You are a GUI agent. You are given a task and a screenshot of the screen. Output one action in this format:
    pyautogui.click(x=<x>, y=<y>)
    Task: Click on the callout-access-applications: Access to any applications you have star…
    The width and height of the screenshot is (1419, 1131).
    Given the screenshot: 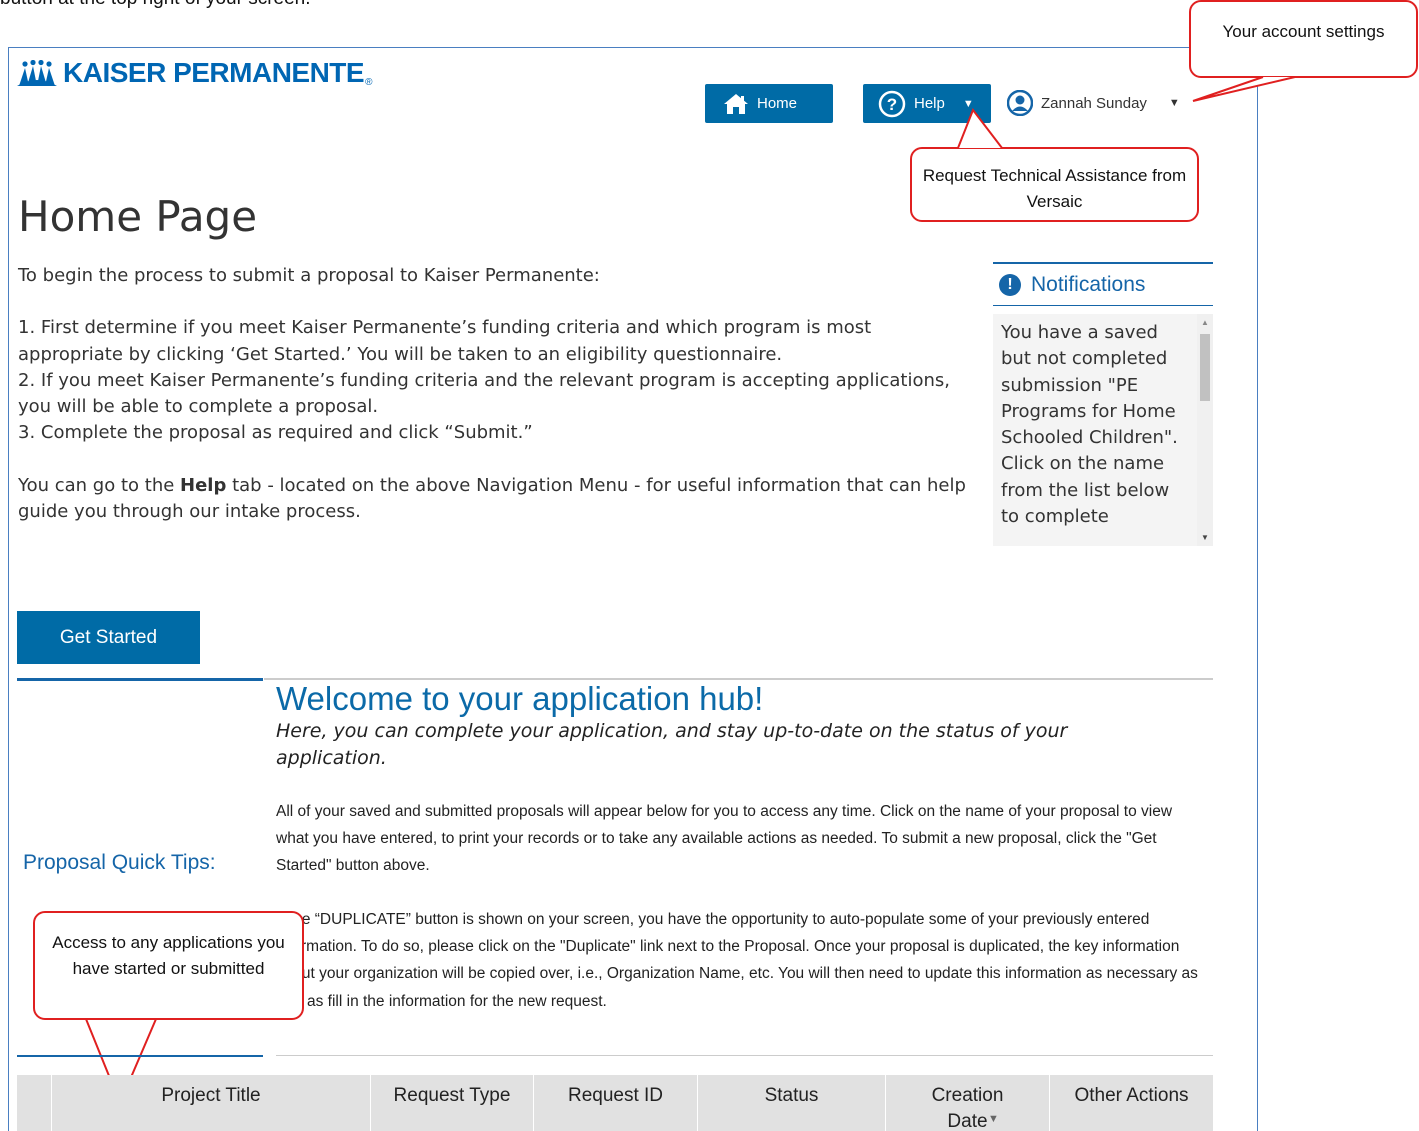 What is the action you would take?
    pyautogui.click(x=168, y=965)
    